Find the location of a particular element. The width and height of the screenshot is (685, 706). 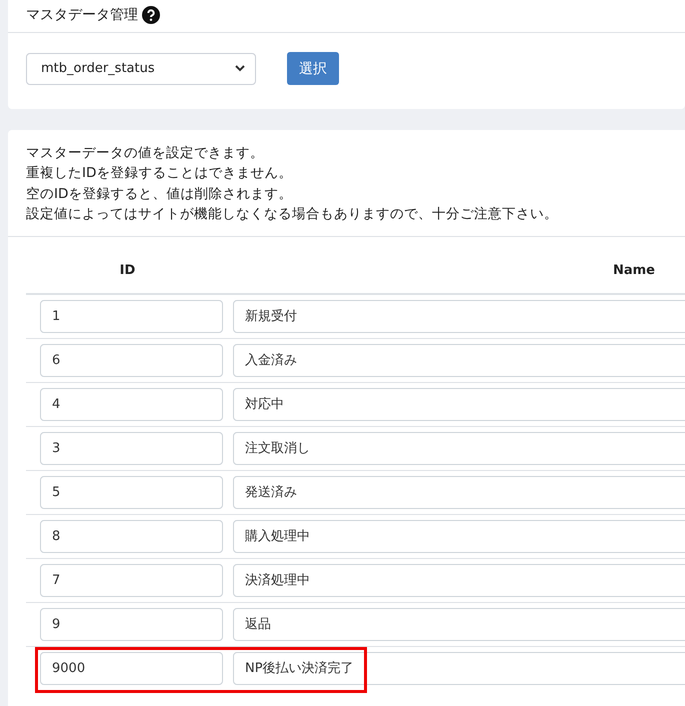

note-text: 重複したIDを登録することはできません。 is located at coordinates (160, 174).